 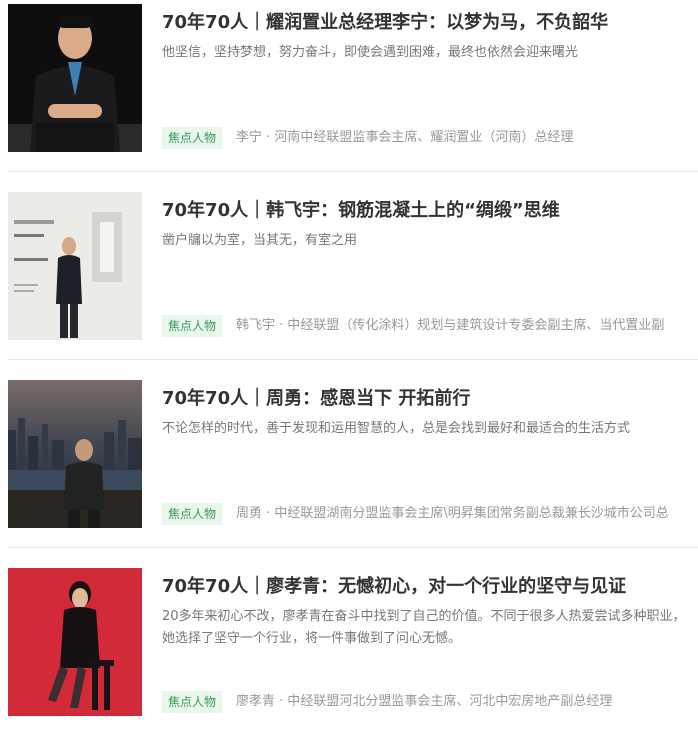 I want to click on article-title: 70年70人｜周勇：感恩当下 开拓前行, so click(x=430, y=399).